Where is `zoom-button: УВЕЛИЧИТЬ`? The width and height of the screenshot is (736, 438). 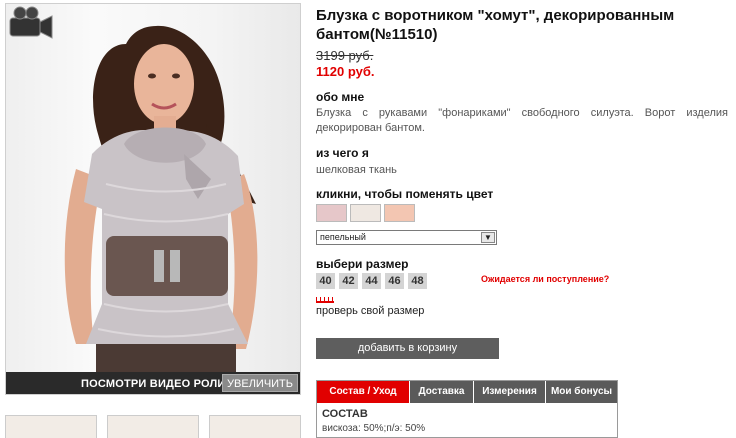
zoom-button: УВЕЛИЧИТЬ is located at coordinates (260, 383).